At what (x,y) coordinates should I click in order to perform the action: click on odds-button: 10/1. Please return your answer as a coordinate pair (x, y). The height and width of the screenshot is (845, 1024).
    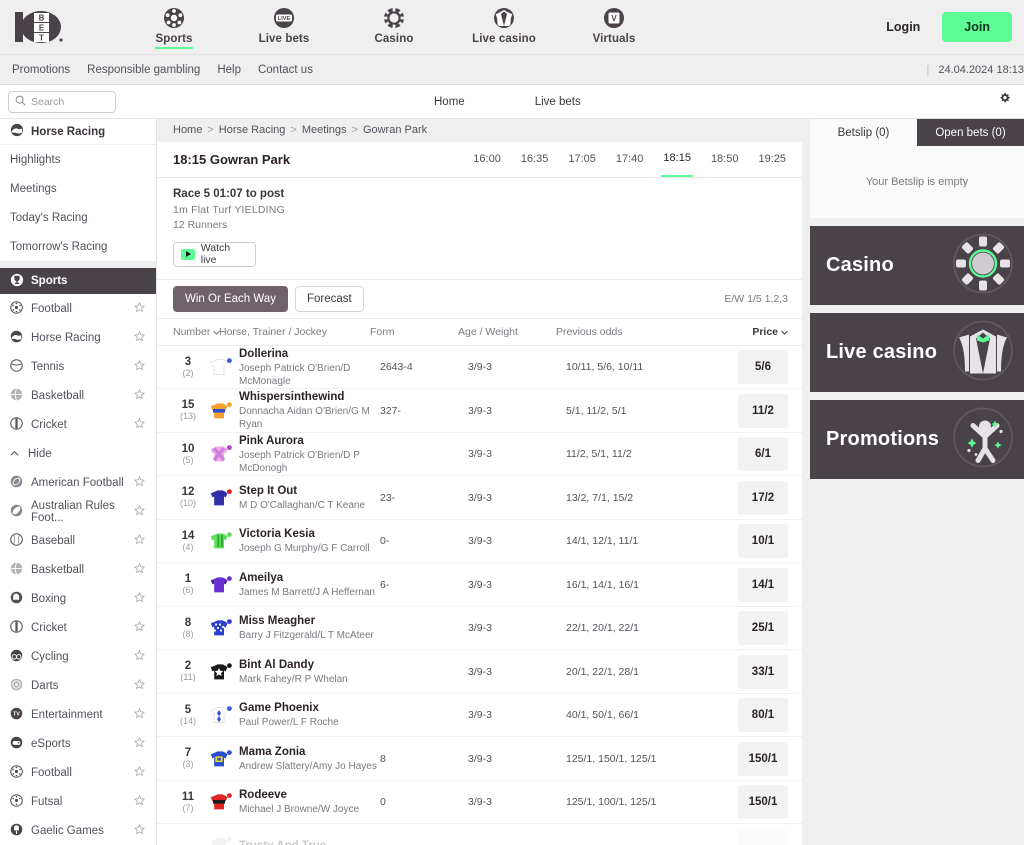
    Looking at the image, I should click on (763, 541).